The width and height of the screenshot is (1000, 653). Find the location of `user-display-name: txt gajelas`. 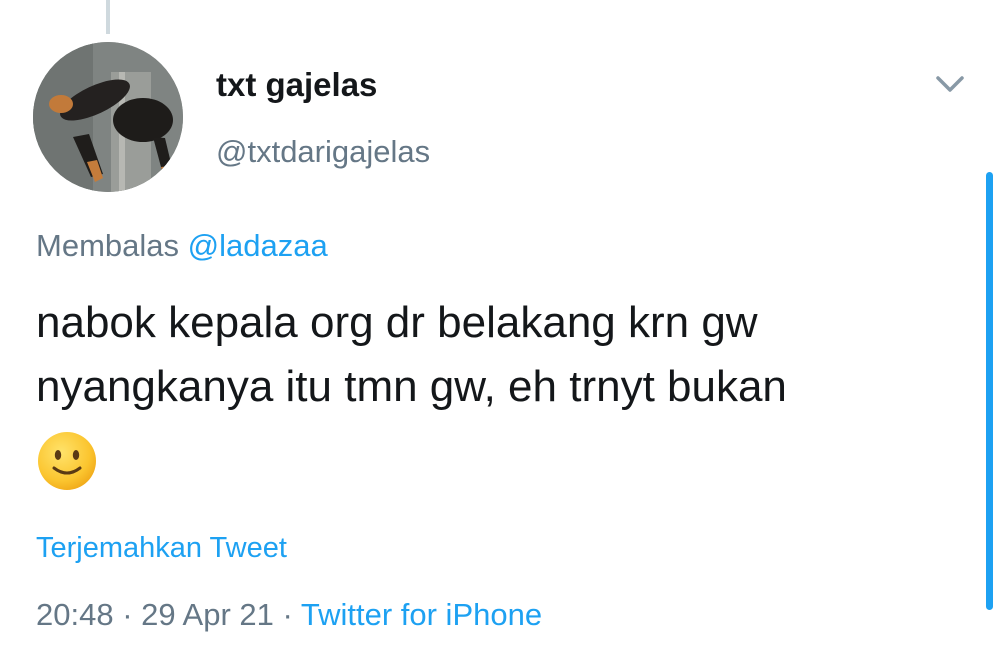

user-display-name: txt gajelas is located at coordinates (296, 85).